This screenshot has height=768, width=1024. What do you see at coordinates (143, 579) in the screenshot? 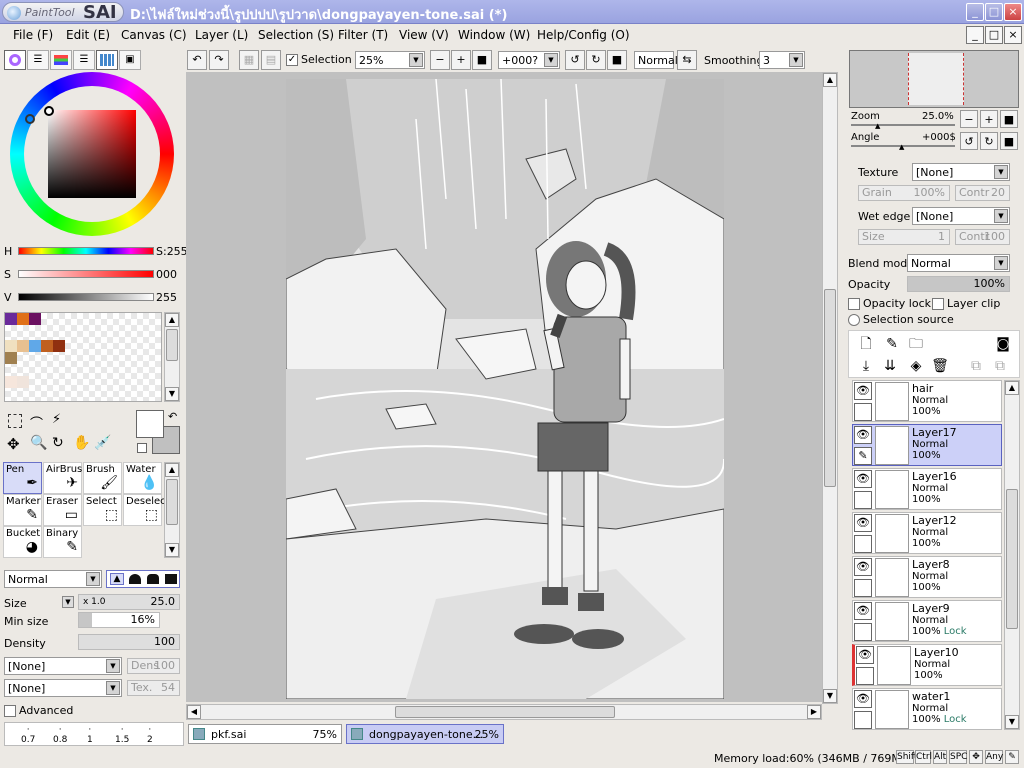
I see `brush-shape-selector: ▲` at bounding box center [143, 579].